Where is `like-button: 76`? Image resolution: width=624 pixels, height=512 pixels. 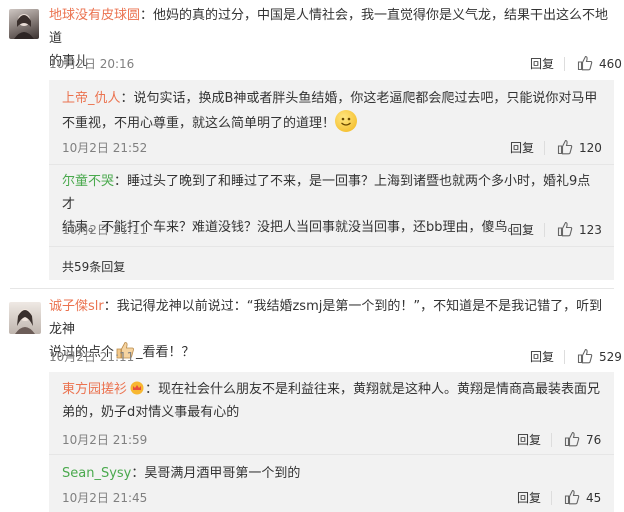
like-button: 76 is located at coordinates (582, 439).